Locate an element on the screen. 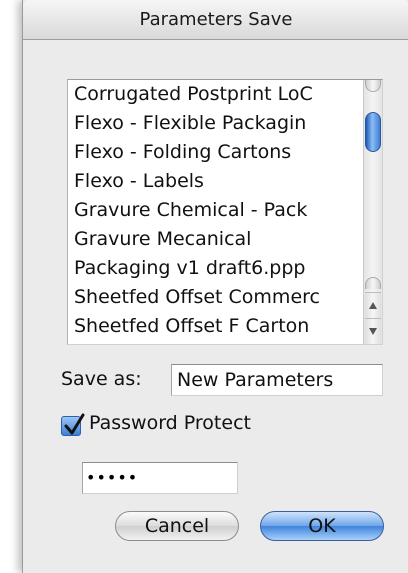  scroll-down-button is located at coordinates (373, 331).